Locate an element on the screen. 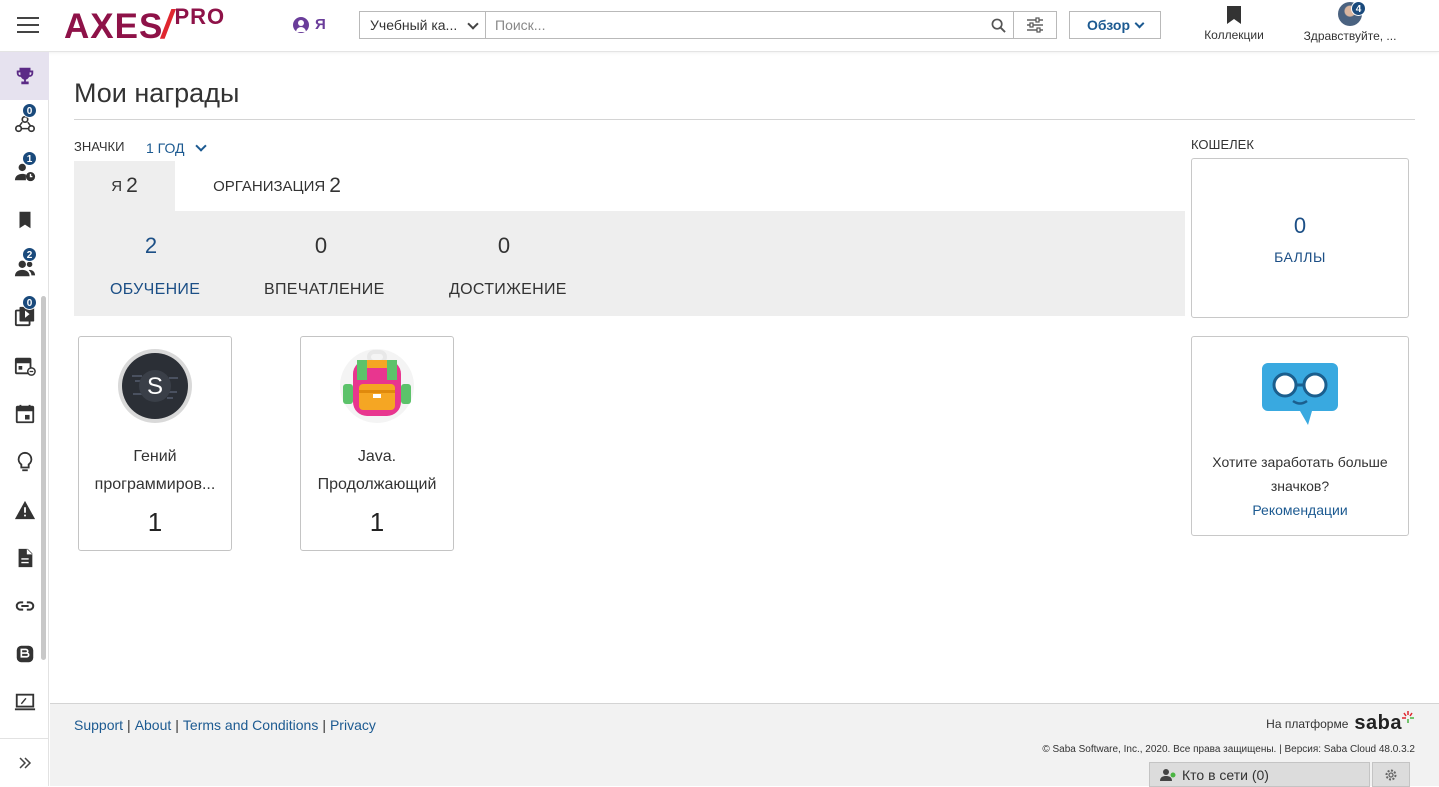 This screenshot has height=787, width=1439. wallet-label: КОШЕЛЕК is located at coordinates (1222, 144).